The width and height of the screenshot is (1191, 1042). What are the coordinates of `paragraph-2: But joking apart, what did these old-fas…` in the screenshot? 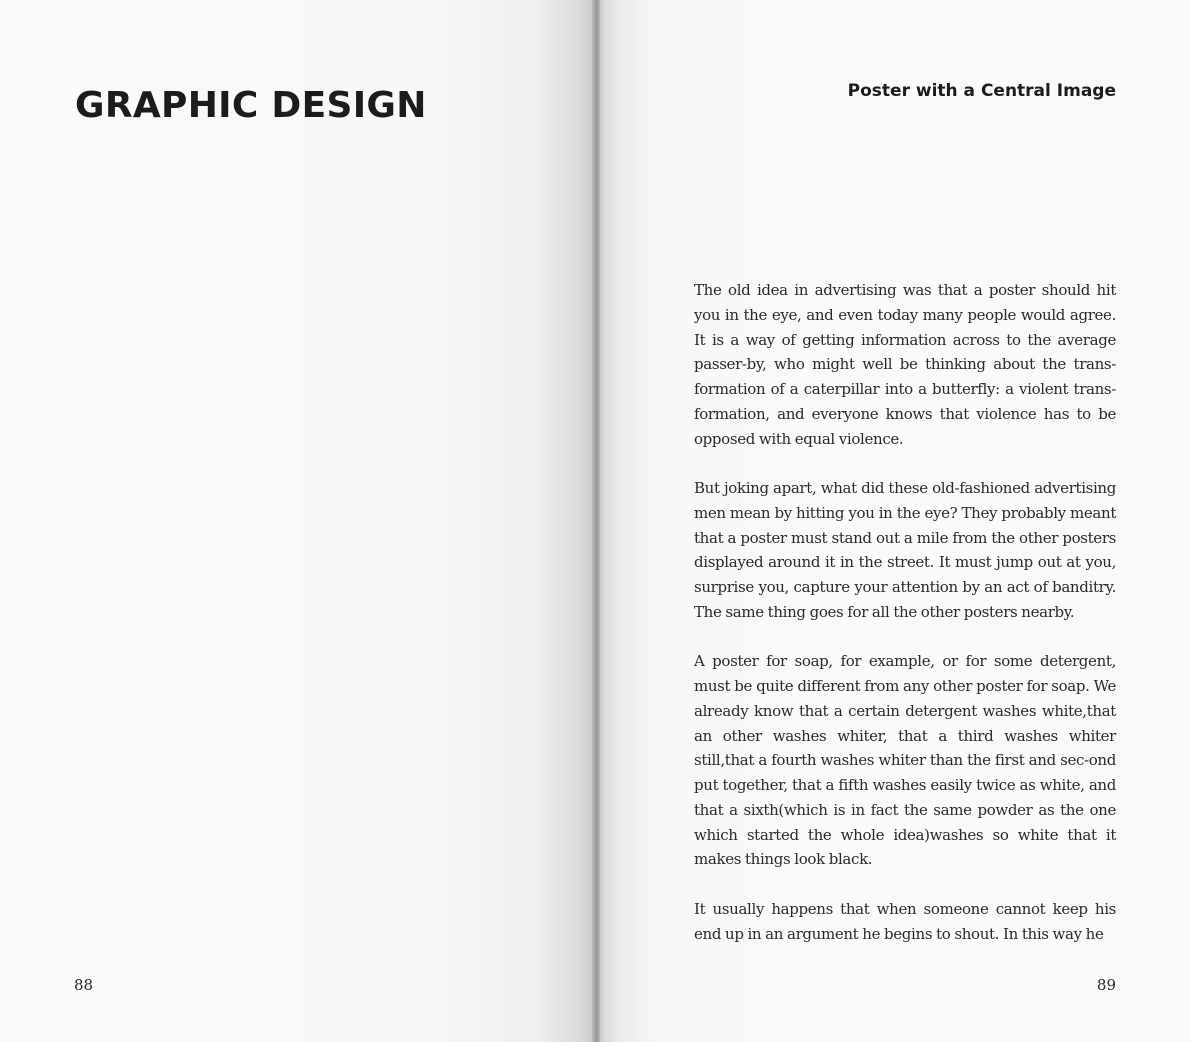 It's located at (905, 550).